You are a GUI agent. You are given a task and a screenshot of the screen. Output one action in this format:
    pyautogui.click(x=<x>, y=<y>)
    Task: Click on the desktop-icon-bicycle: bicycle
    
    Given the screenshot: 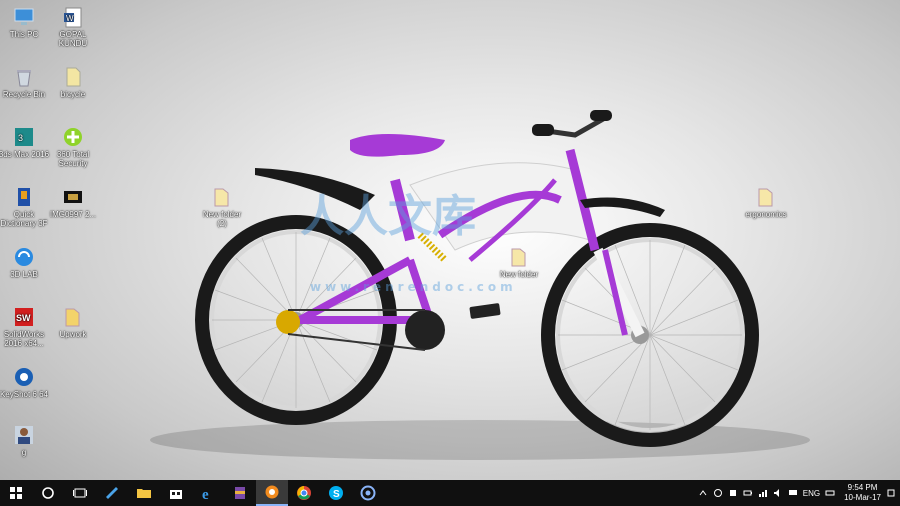 What is the action you would take?
    pyautogui.click(x=73, y=82)
    